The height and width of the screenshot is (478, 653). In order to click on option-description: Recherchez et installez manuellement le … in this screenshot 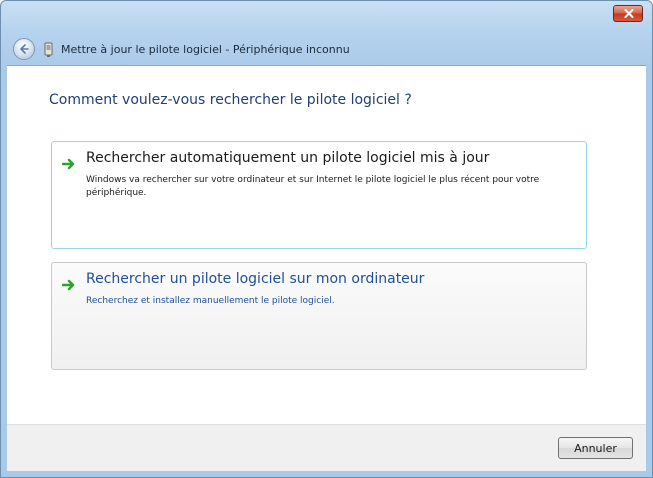, I will do `click(210, 301)`.